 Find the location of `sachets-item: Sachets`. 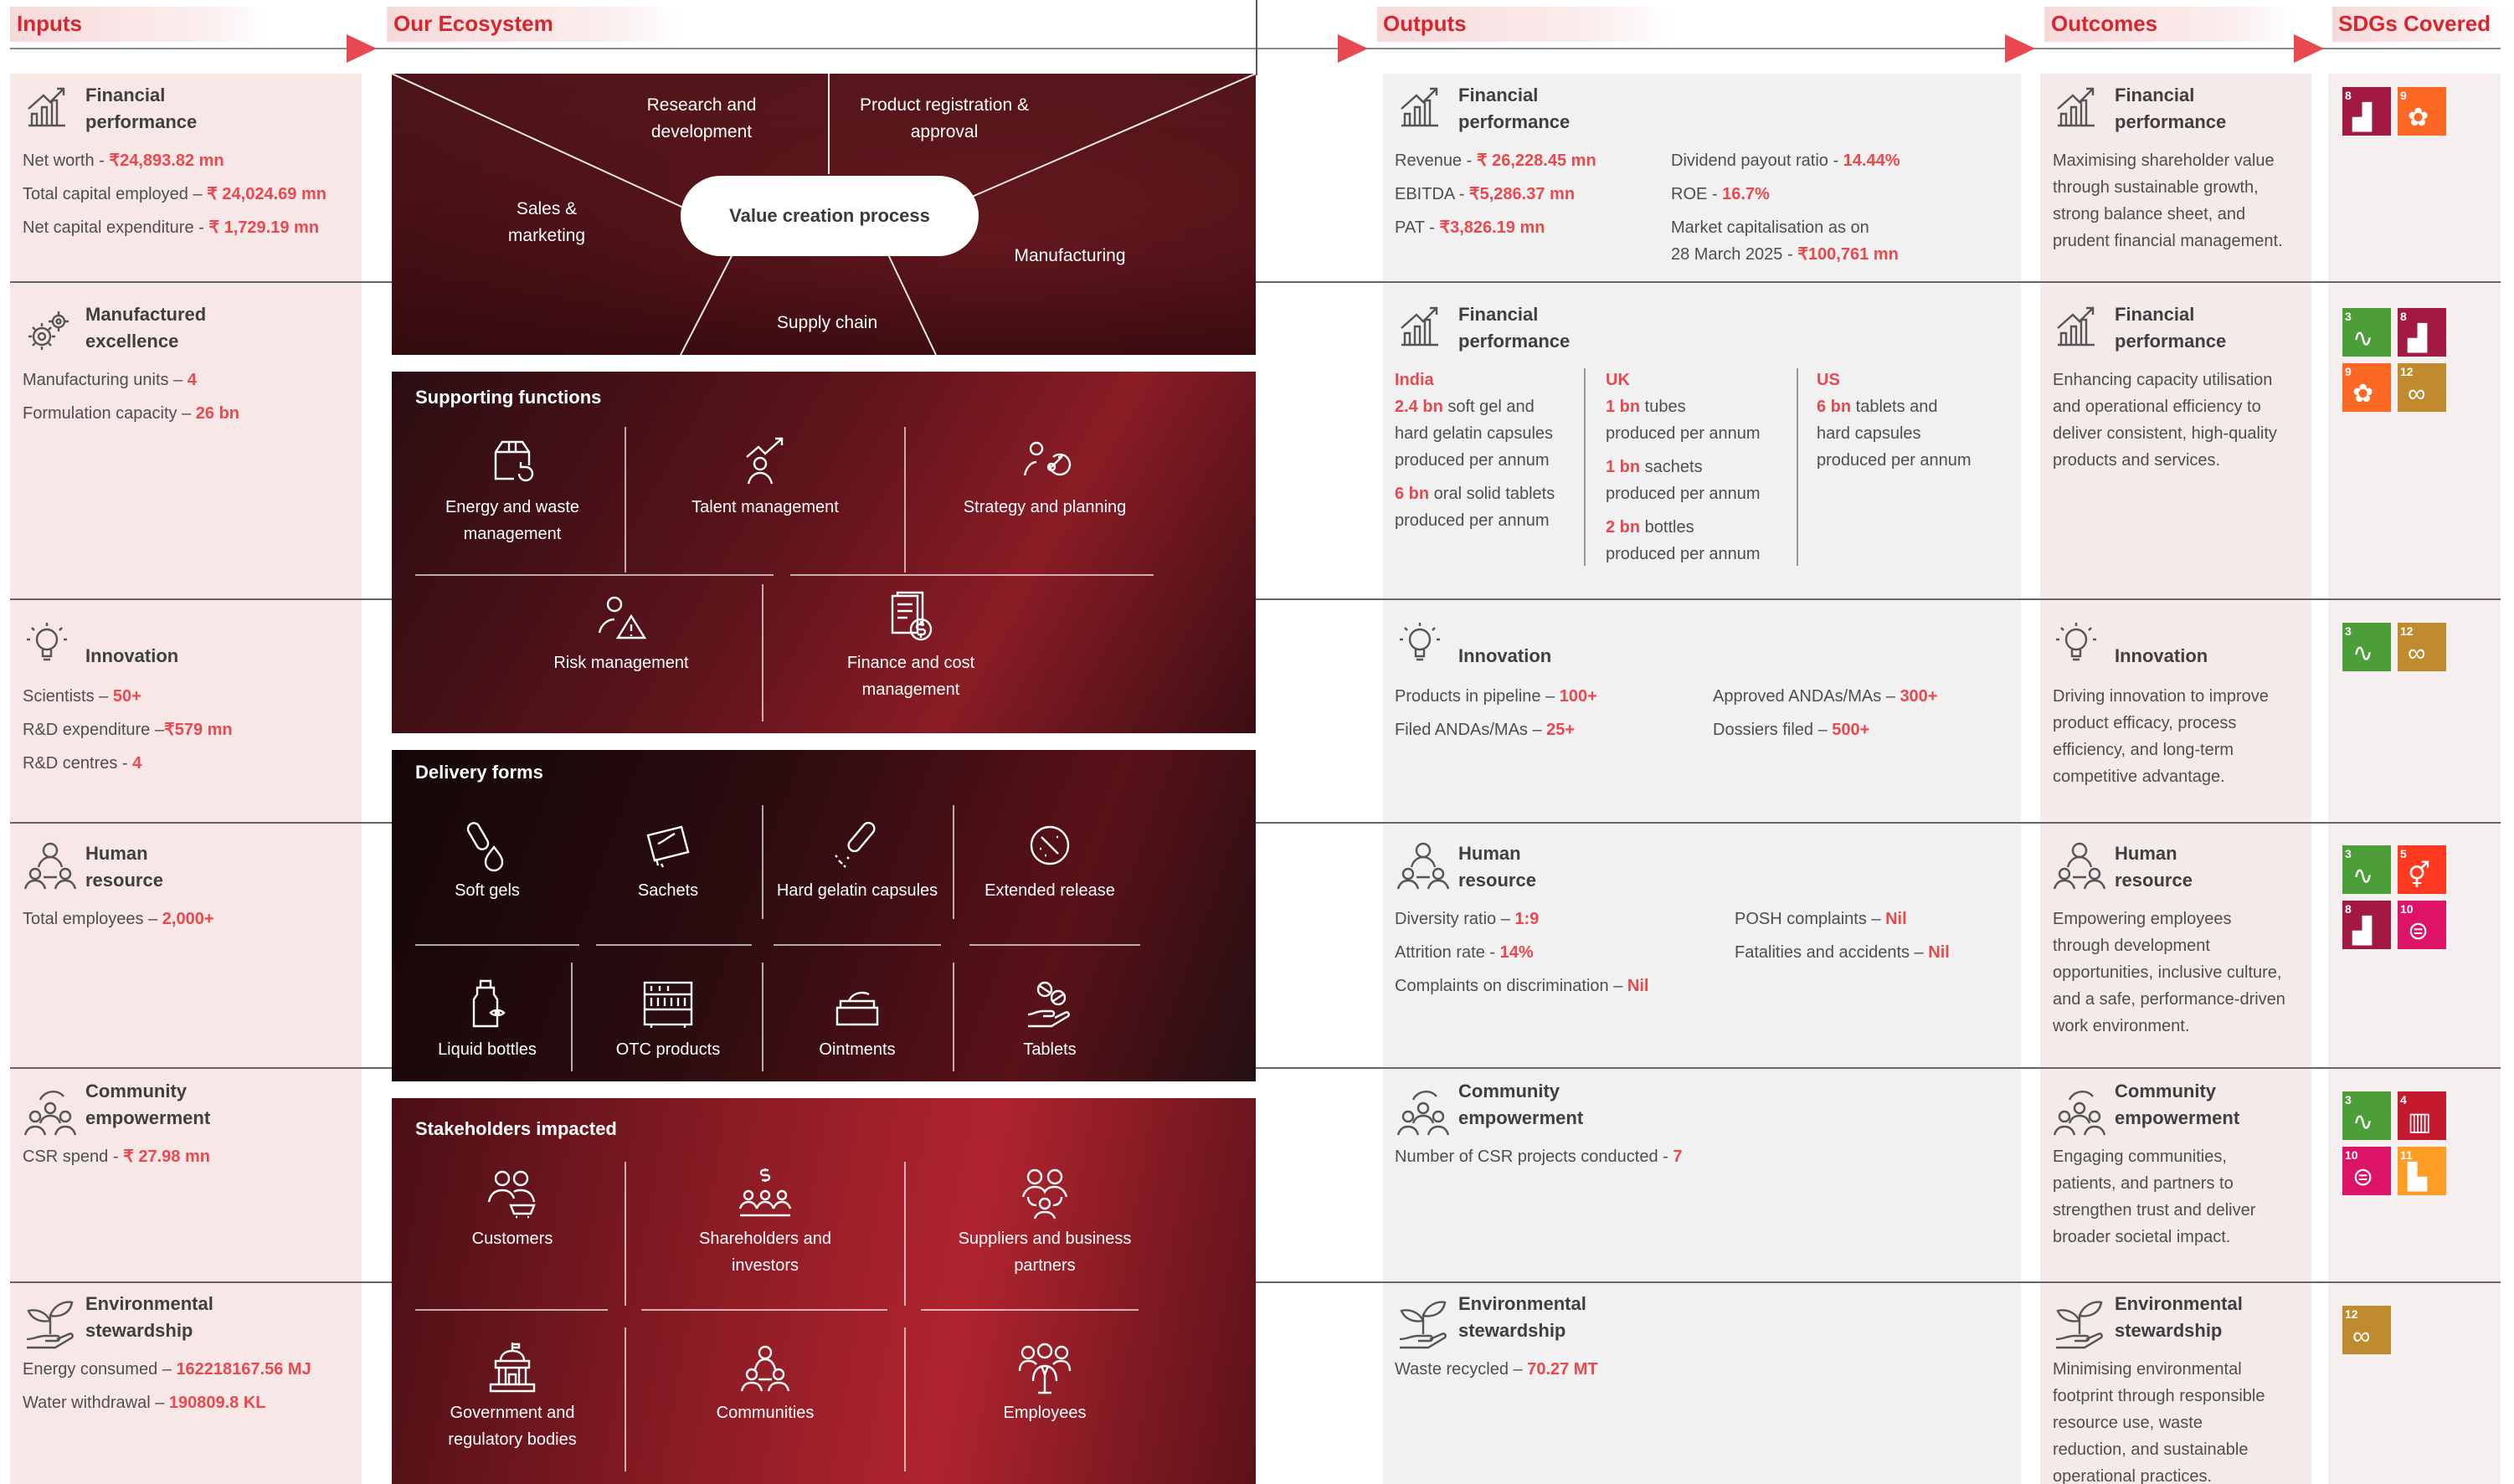

sachets-item: Sachets is located at coordinates (668, 862).